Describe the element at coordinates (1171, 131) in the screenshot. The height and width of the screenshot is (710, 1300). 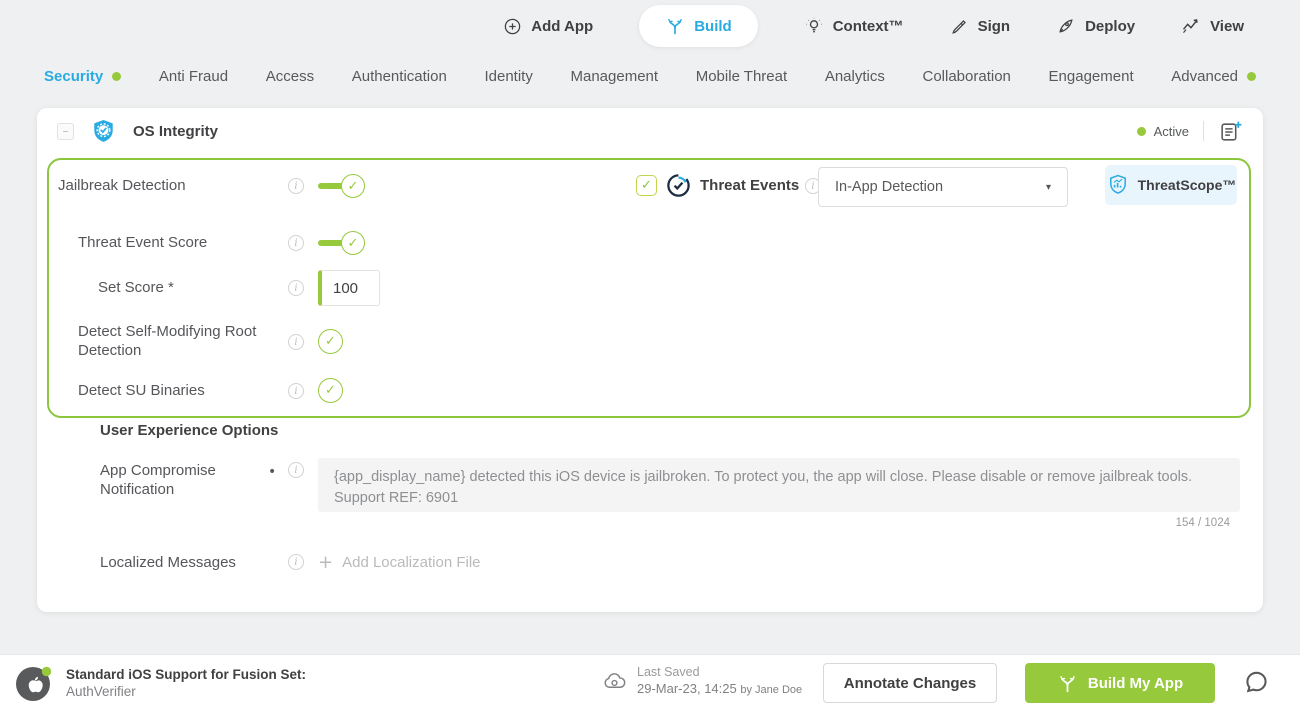
I see `status-badge: Active` at that location.